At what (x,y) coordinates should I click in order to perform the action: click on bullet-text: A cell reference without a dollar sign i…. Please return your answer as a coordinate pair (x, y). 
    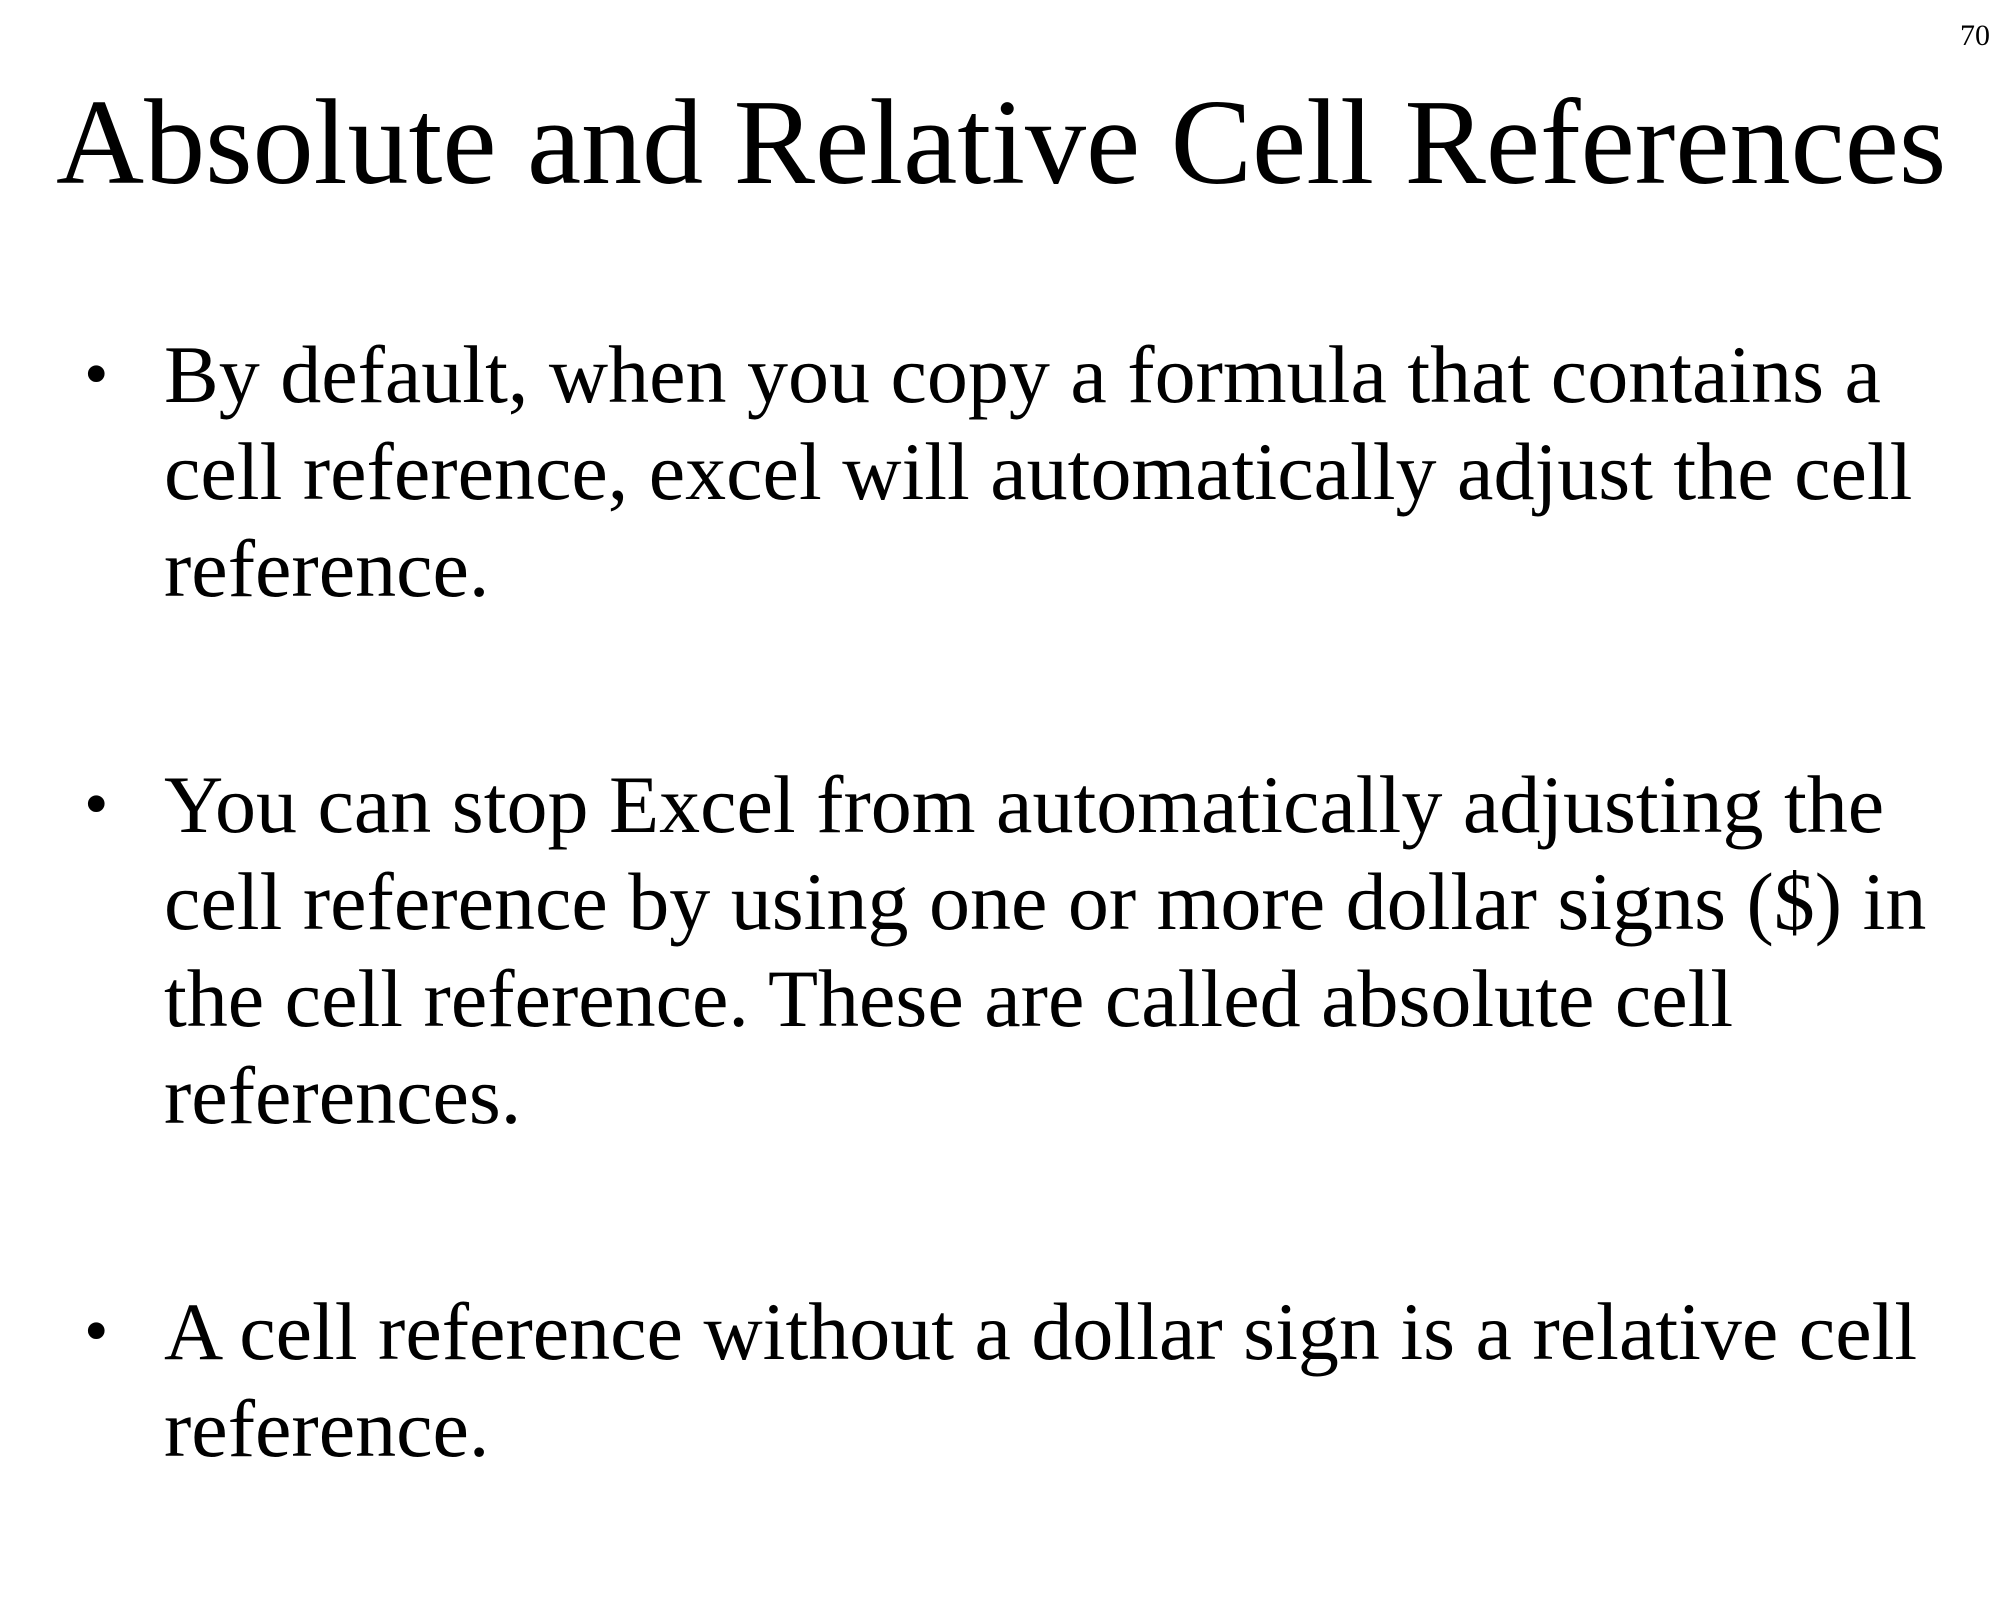
    Looking at the image, I should click on (1041, 1380).